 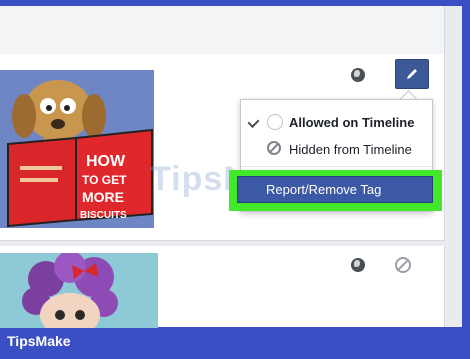 I want to click on book-title-line-3: MORE, so click(x=103, y=197).